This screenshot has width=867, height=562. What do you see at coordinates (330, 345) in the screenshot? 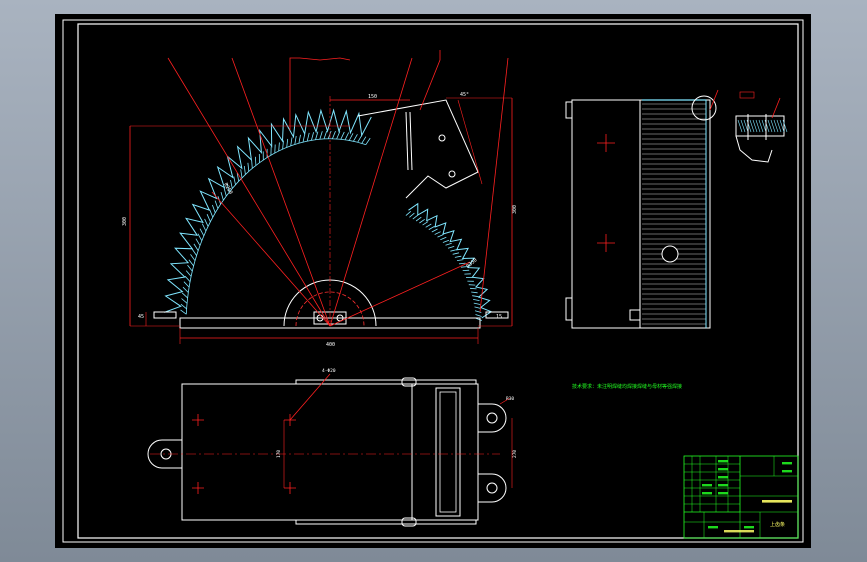
I see `dim-bottom-width-label: 400` at bounding box center [330, 345].